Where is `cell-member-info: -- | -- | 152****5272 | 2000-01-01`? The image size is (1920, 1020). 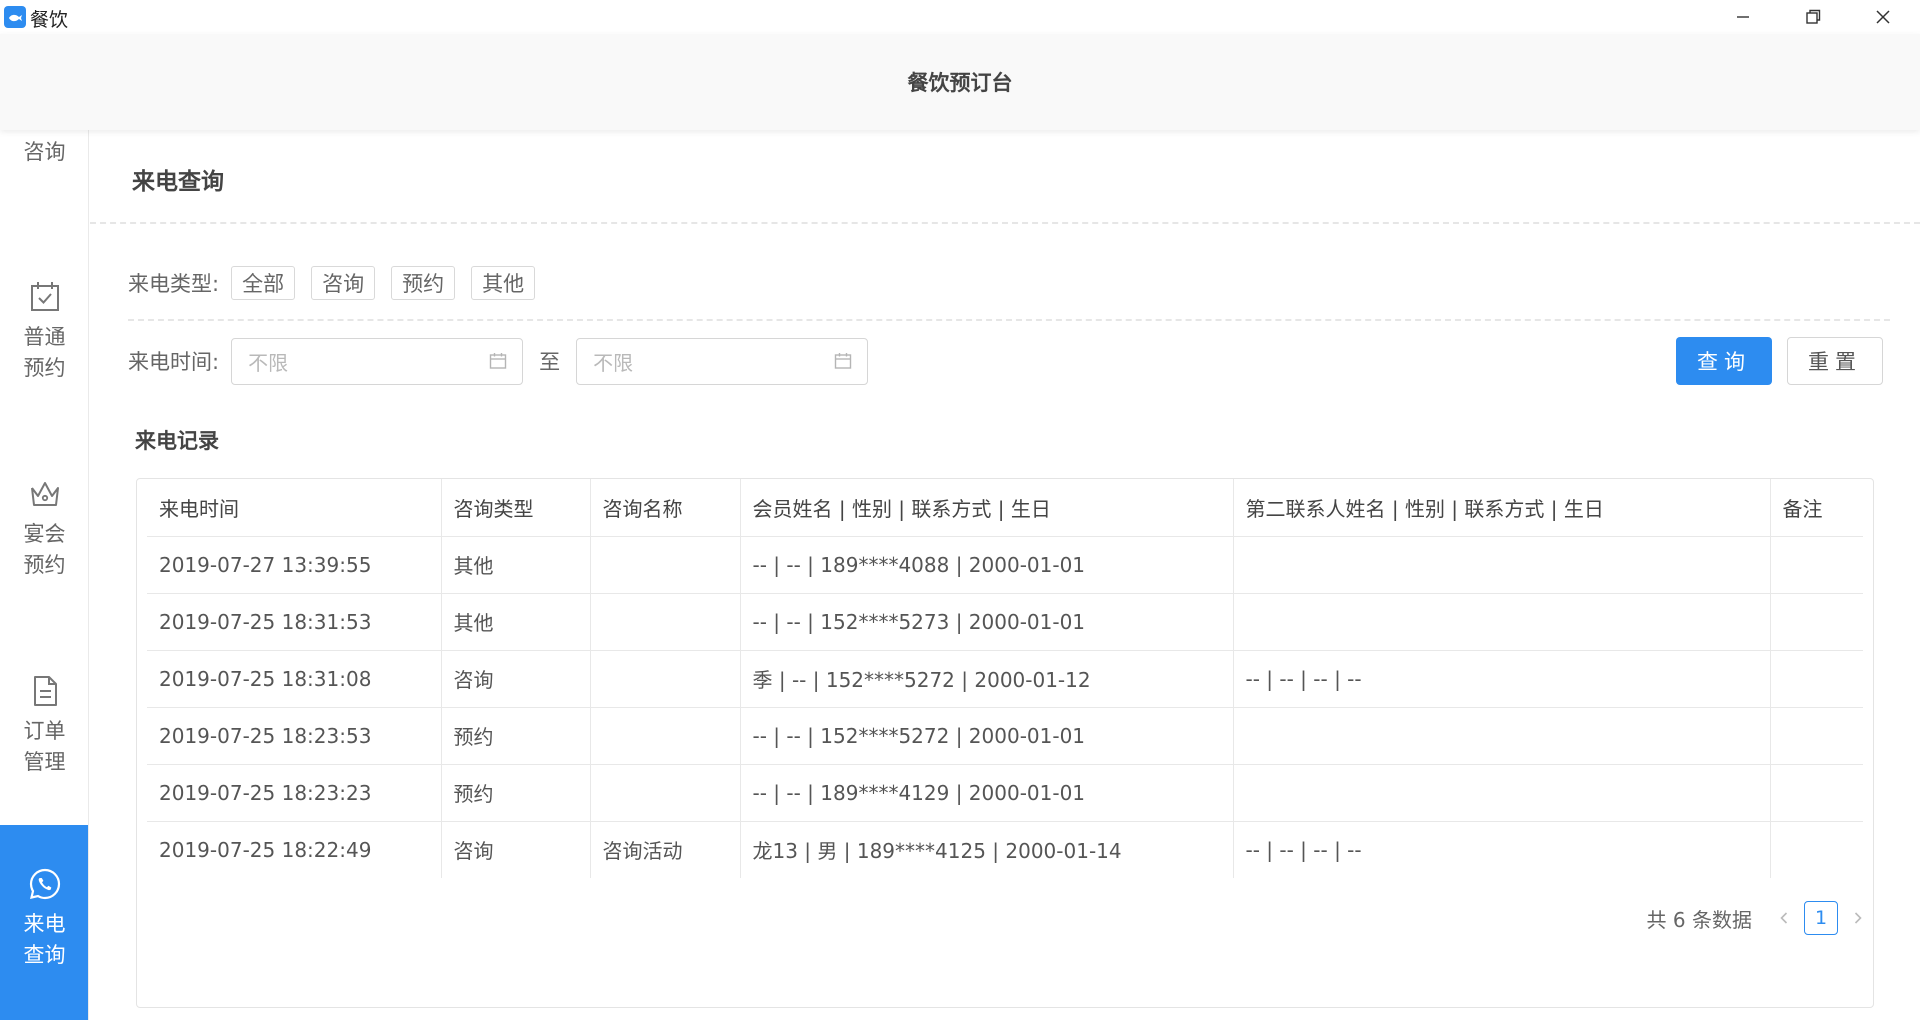 cell-member-info: -- | -- | 152****5272 | 2000-01-01 is located at coordinates (987, 736).